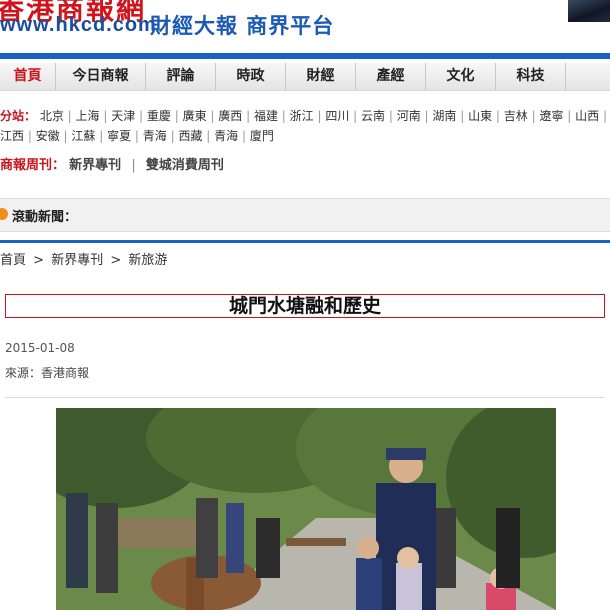  What do you see at coordinates (587, 116) in the screenshot?
I see `region-link: 山西` at bounding box center [587, 116].